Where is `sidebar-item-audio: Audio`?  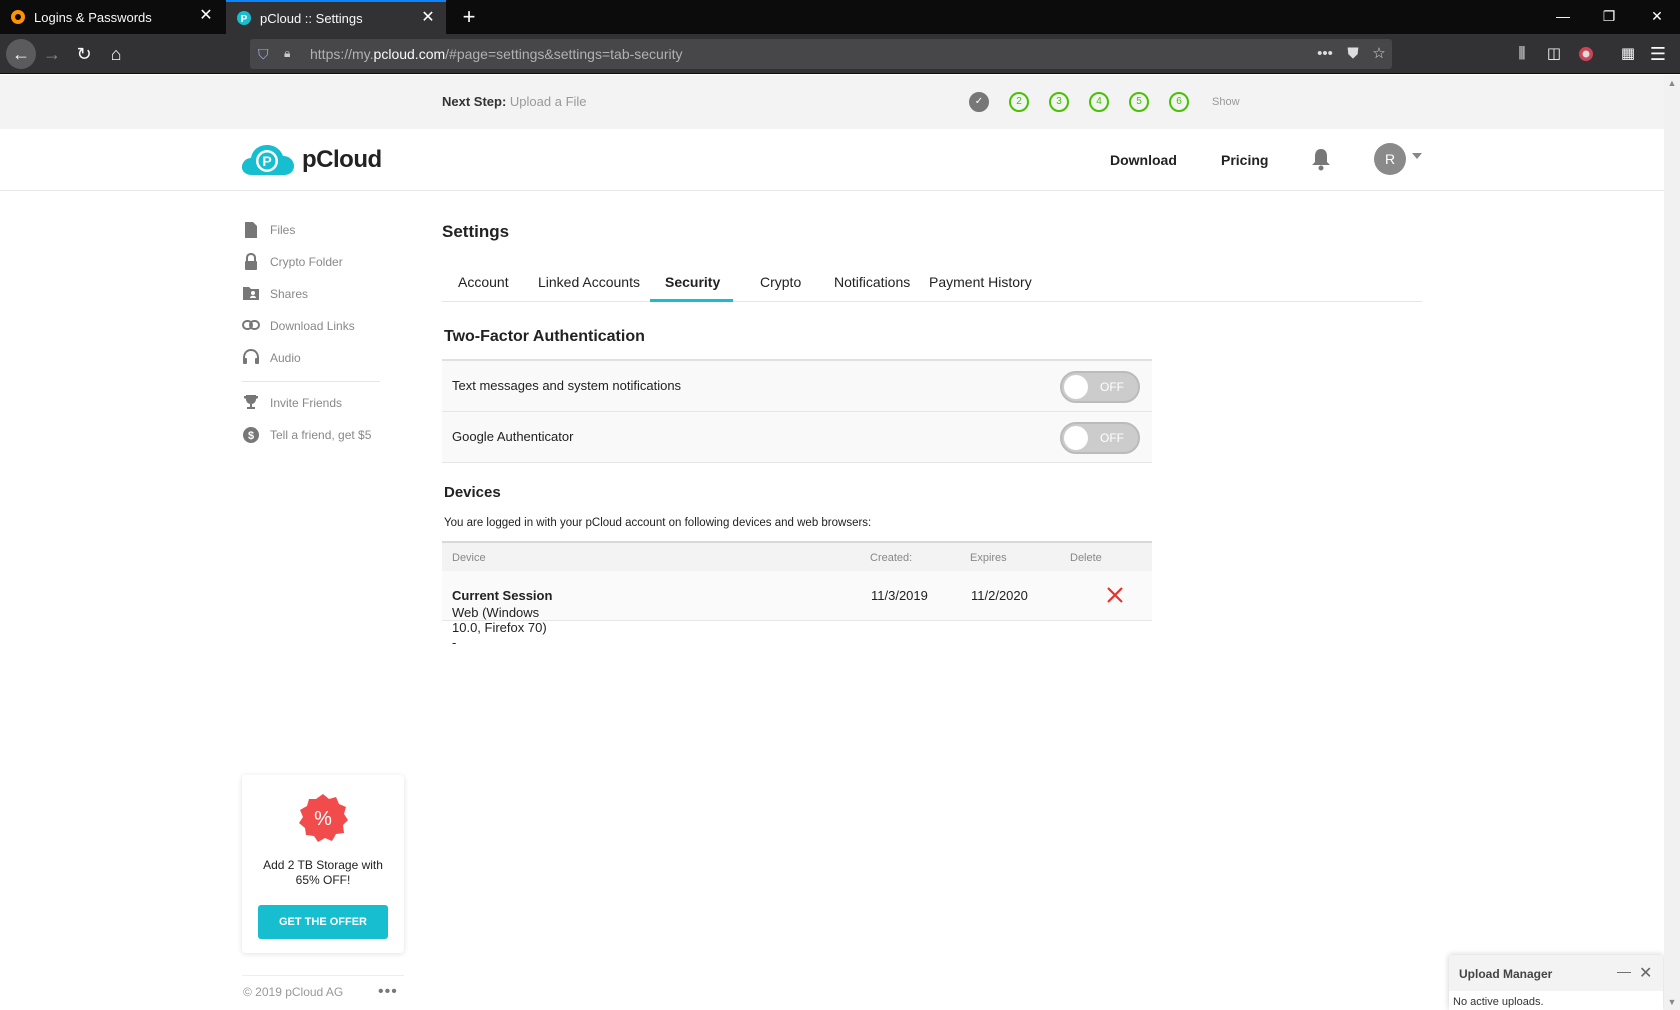 sidebar-item-audio: Audio is located at coordinates (271, 358).